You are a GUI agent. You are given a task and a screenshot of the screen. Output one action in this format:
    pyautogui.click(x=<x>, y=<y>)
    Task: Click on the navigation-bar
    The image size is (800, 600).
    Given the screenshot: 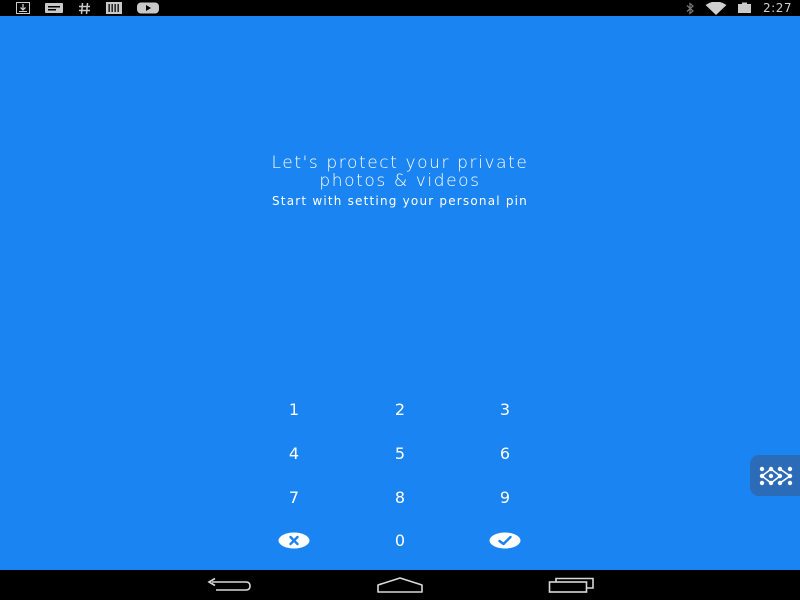 What is the action you would take?
    pyautogui.click(x=400, y=585)
    